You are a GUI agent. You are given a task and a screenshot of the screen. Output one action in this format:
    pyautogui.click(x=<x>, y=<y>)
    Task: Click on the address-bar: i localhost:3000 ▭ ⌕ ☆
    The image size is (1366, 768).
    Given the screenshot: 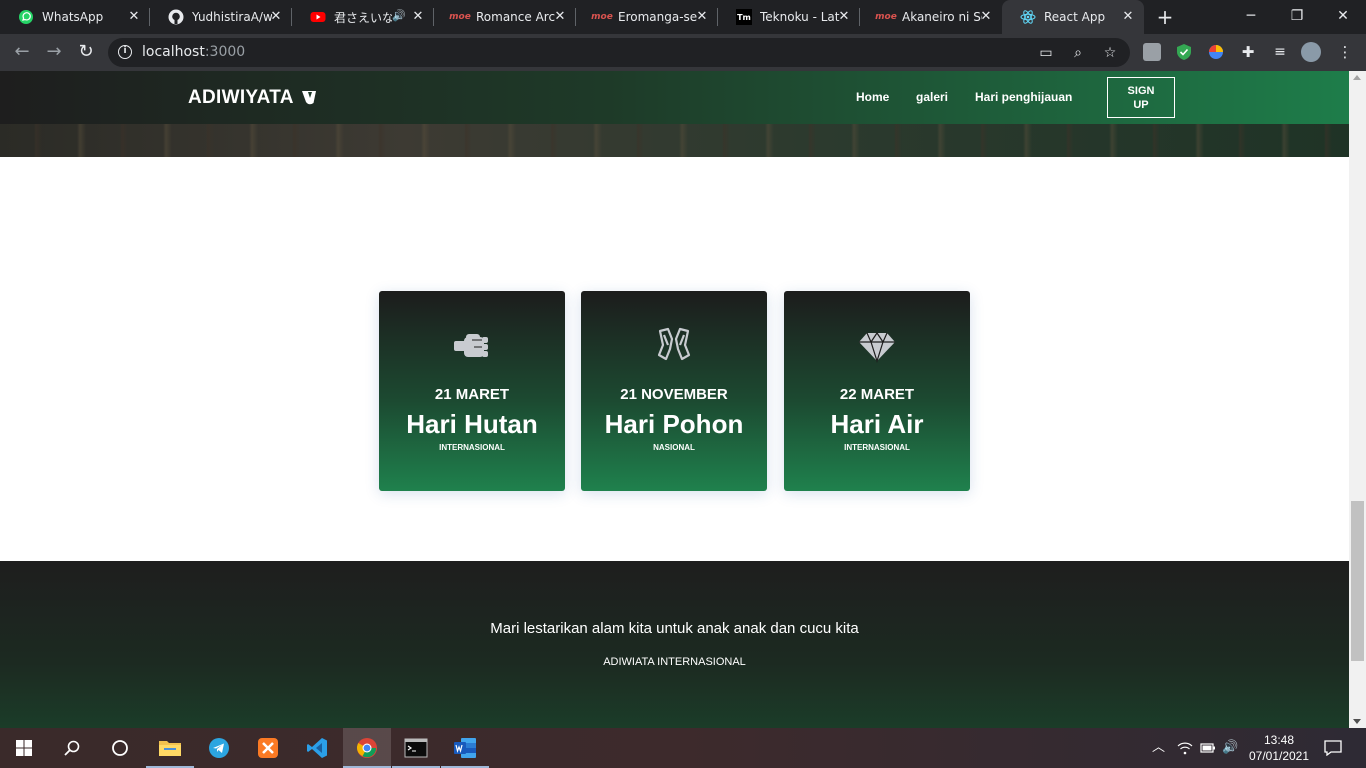 What is the action you would take?
    pyautogui.click(x=619, y=52)
    